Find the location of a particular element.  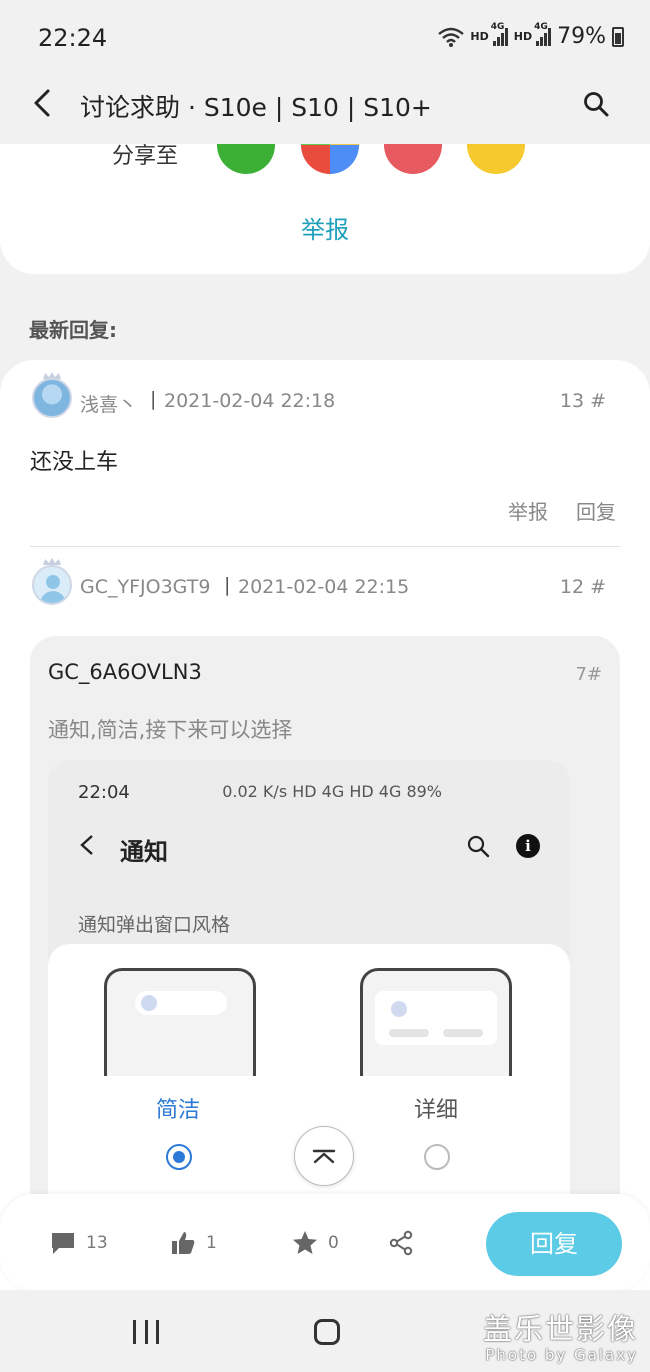

battery-percent: 79% is located at coordinates (581, 36).